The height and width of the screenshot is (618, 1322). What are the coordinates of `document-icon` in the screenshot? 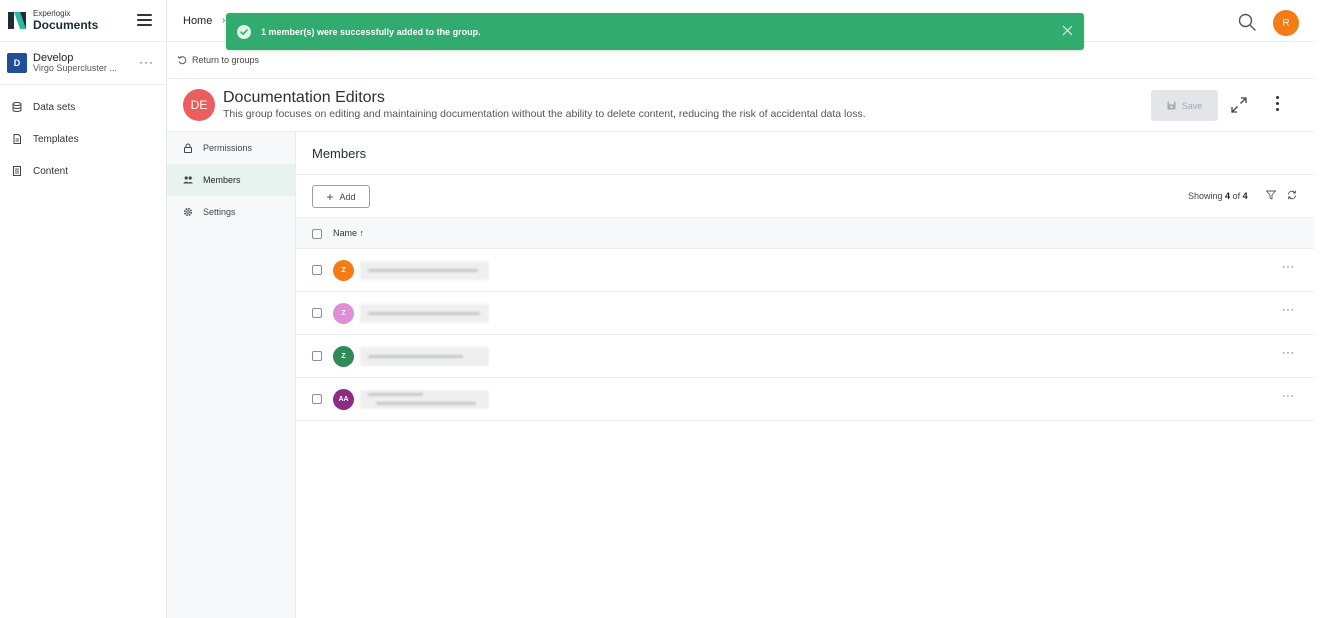 It's located at (17, 139).